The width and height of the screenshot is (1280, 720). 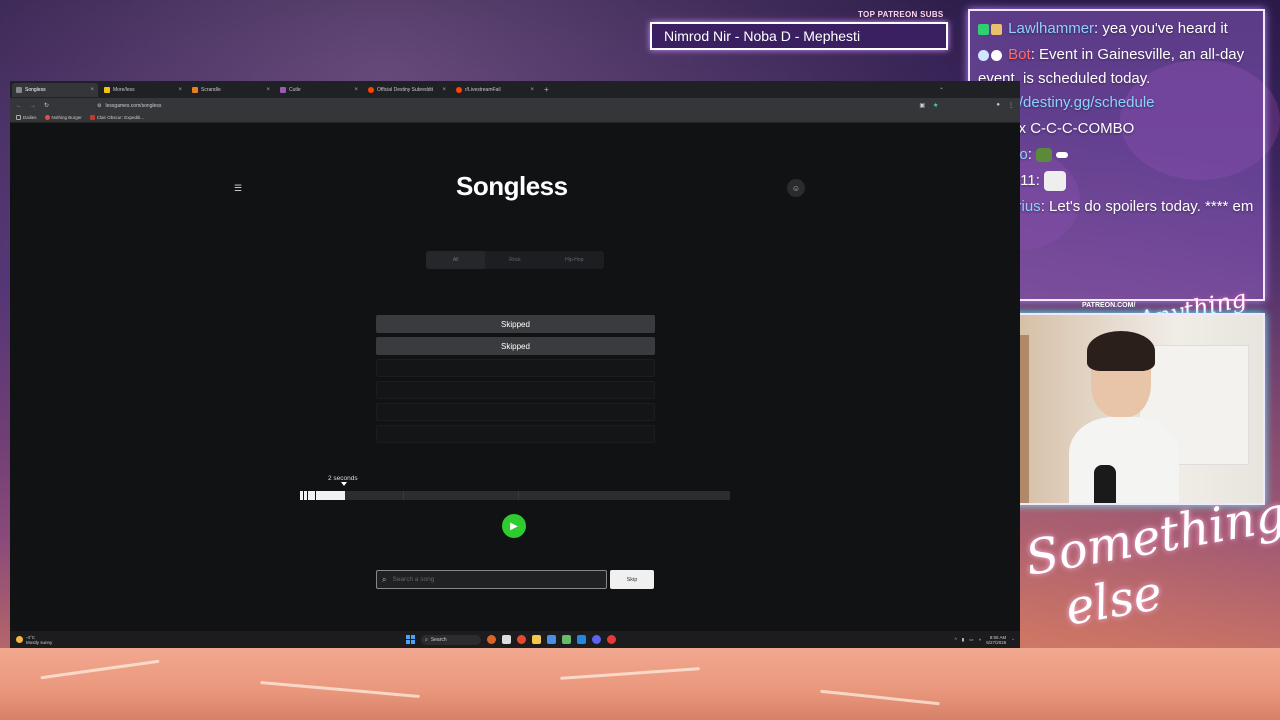 I want to click on desert-ground, so click(x=640, y=684).